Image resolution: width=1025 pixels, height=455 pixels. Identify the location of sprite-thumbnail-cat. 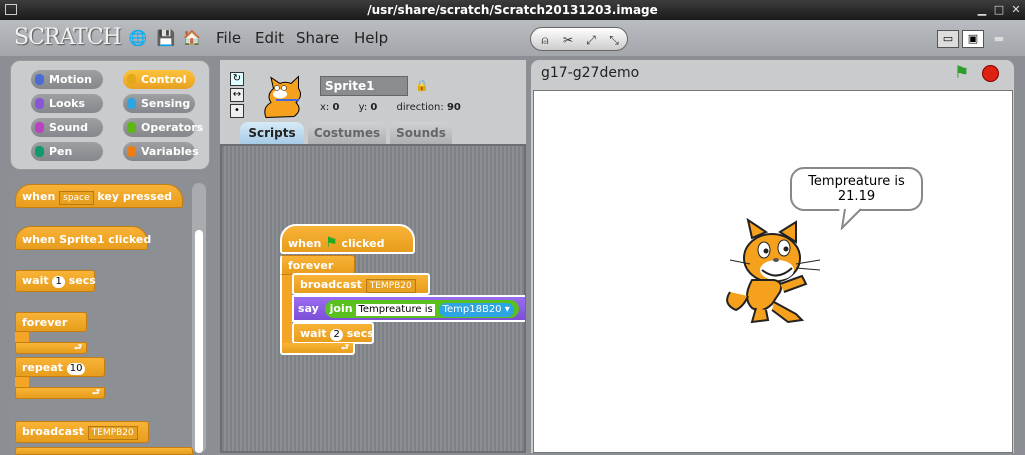
(282, 97).